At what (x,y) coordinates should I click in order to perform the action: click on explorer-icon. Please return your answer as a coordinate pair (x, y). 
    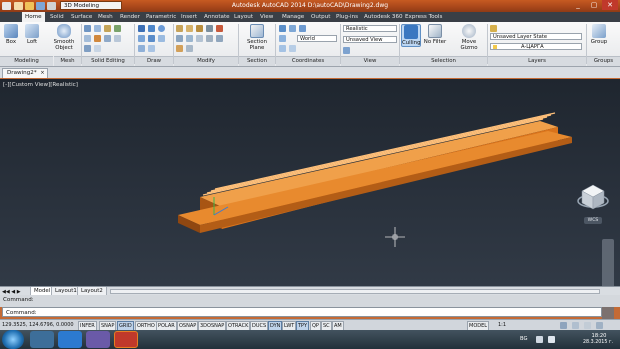
    Looking at the image, I should click on (42, 339).